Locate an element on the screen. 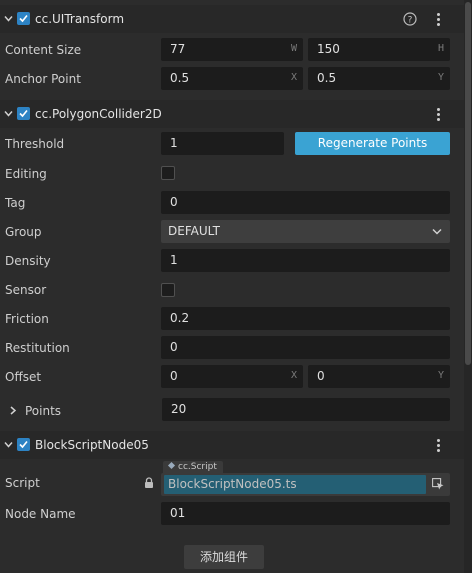 The width and height of the screenshot is (472, 573). uitransform-enabled-checkbox is located at coordinates (23, 18).